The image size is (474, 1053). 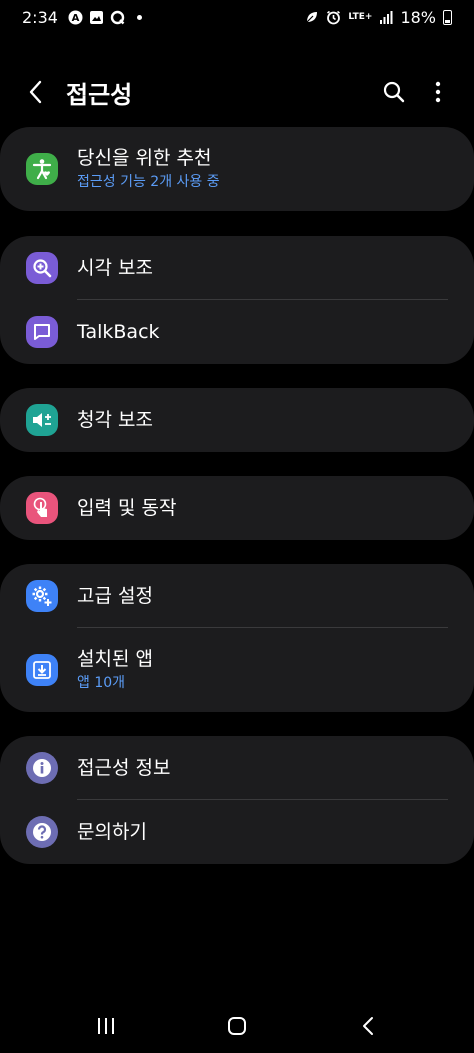 I want to click on svg-text: A, so click(x=76, y=18).